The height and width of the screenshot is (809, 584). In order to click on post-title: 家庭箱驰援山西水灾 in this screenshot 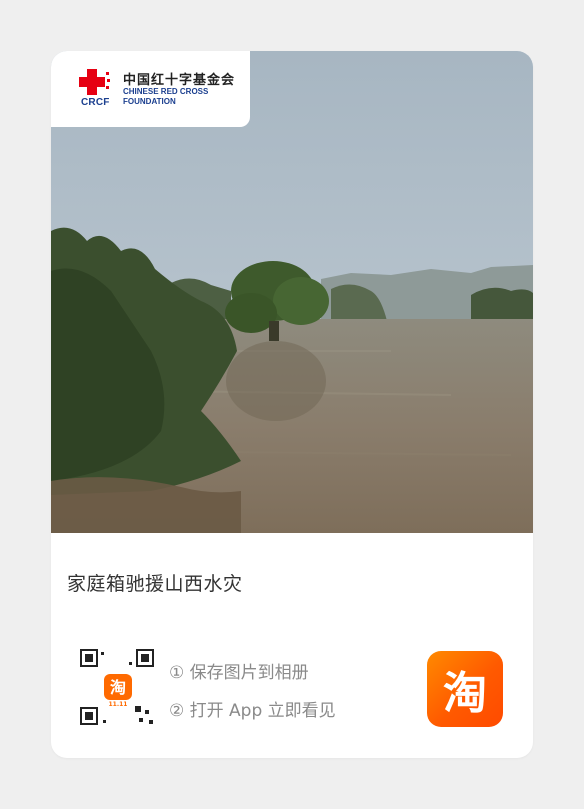, I will do `click(155, 584)`.